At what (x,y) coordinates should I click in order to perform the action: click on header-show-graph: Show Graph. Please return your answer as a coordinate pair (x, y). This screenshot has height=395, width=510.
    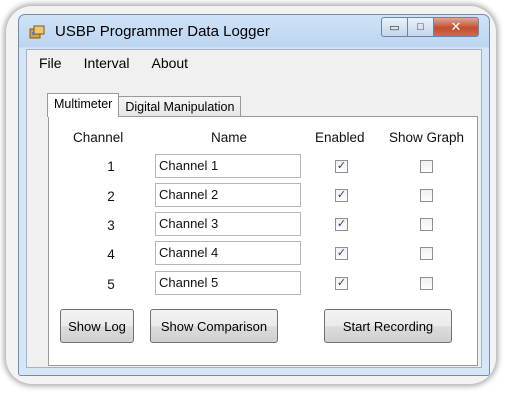
    Looking at the image, I should click on (427, 137).